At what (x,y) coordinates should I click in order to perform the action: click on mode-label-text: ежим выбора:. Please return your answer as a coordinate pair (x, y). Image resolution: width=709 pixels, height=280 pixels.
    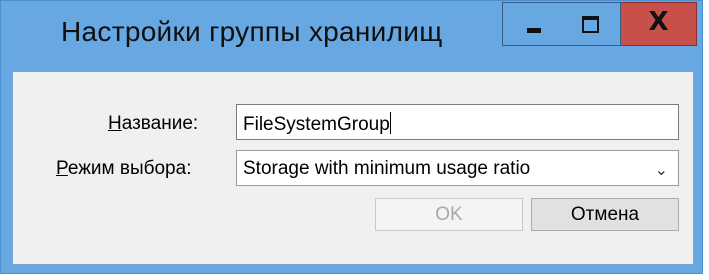
    Looking at the image, I should click on (129, 168).